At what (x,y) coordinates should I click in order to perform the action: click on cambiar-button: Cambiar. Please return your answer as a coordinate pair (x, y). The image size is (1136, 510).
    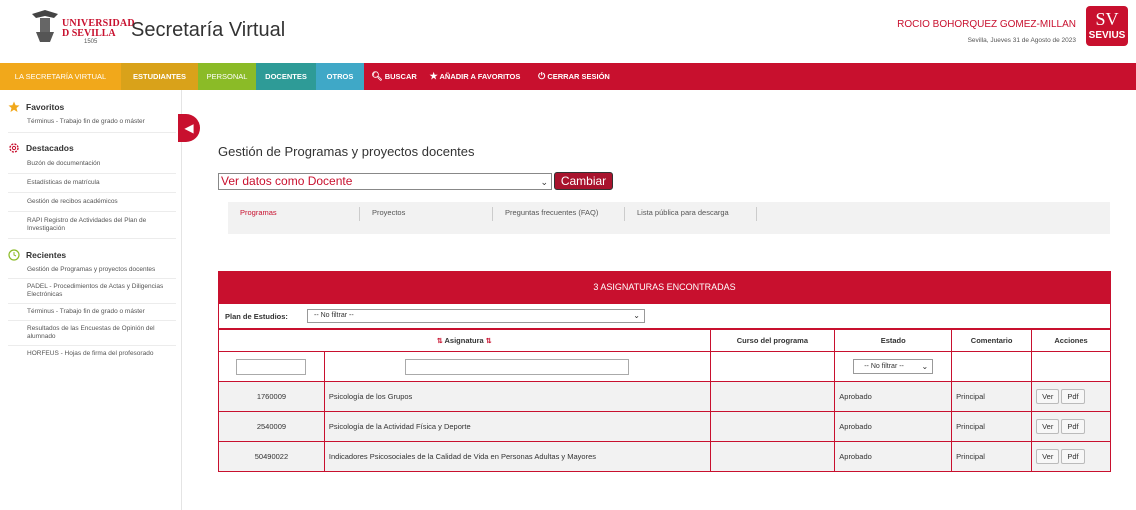
    Looking at the image, I should click on (583, 181).